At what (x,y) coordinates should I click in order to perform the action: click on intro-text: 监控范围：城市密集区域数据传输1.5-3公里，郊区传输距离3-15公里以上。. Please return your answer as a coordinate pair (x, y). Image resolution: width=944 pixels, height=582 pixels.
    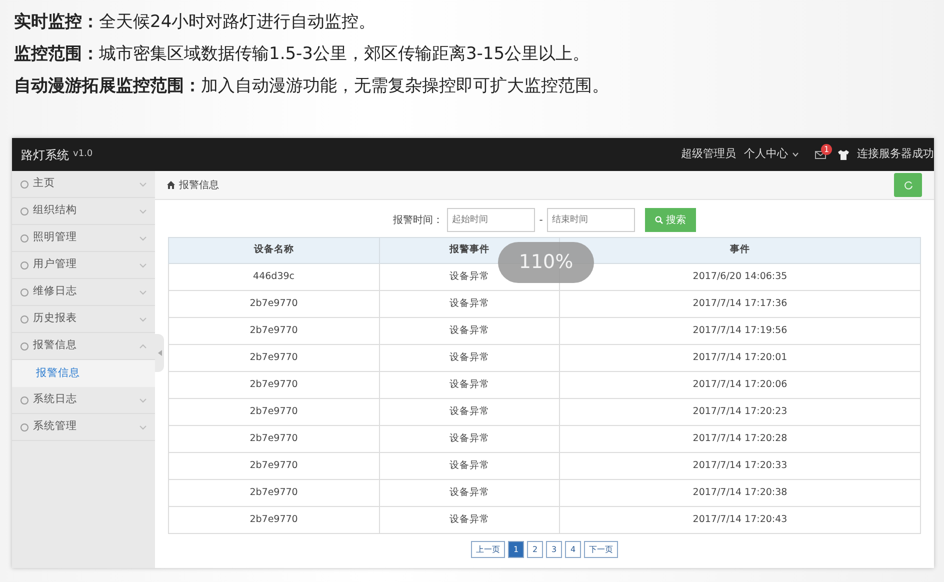
    Looking at the image, I should click on (302, 54).